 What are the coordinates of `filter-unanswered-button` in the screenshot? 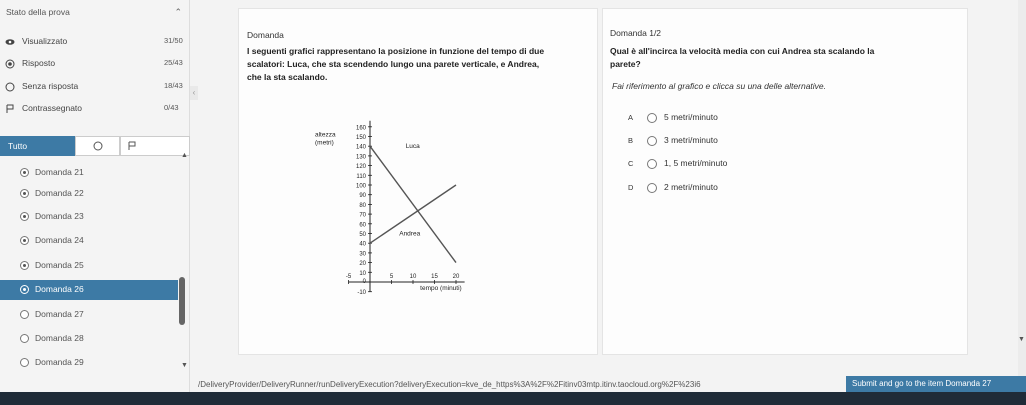 It's located at (97, 146).